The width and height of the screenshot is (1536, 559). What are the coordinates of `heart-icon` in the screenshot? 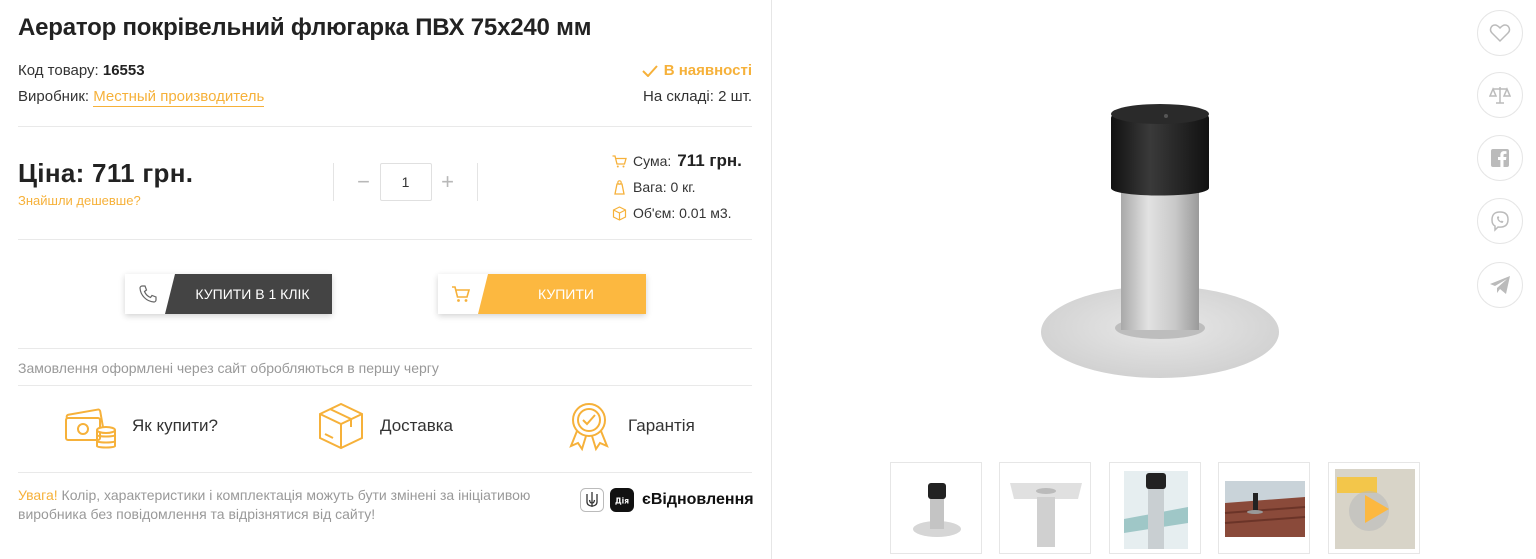 It's located at (1500, 33).